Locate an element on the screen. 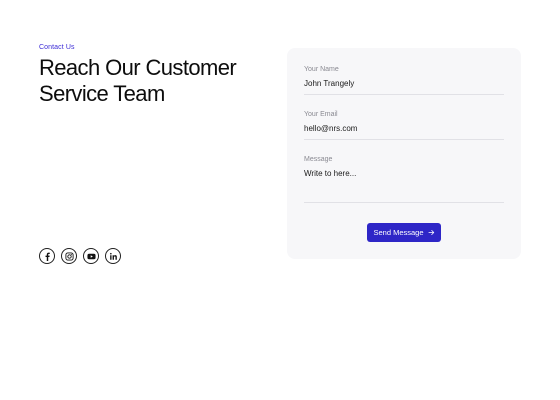  page-title-line-1: Reach Our Customer is located at coordinates (138, 67).